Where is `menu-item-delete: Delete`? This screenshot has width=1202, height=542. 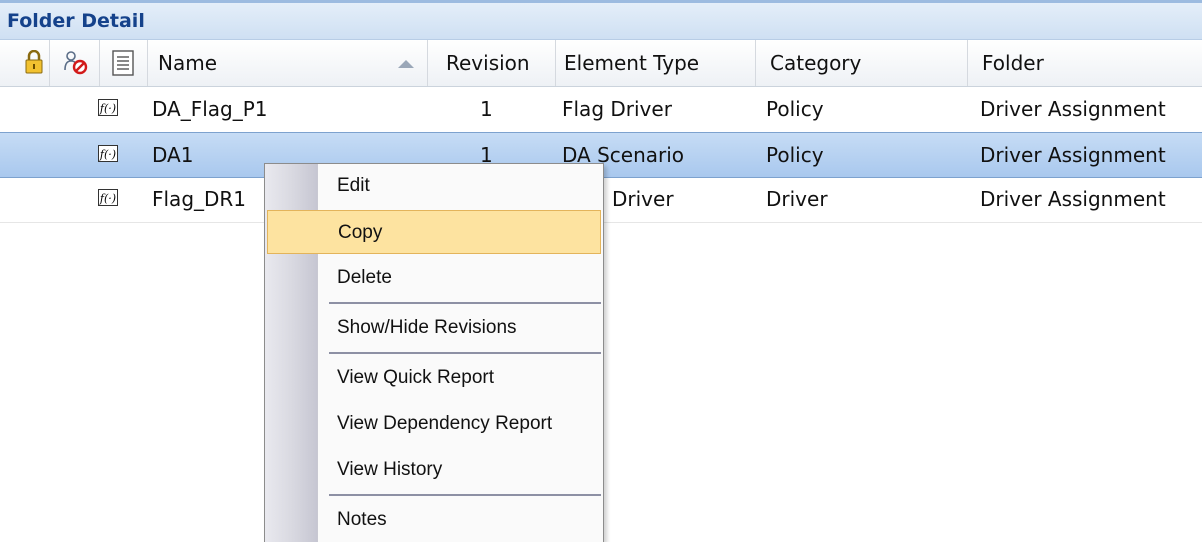
menu-item-delete: Delete is located at coordinates (434, 278).